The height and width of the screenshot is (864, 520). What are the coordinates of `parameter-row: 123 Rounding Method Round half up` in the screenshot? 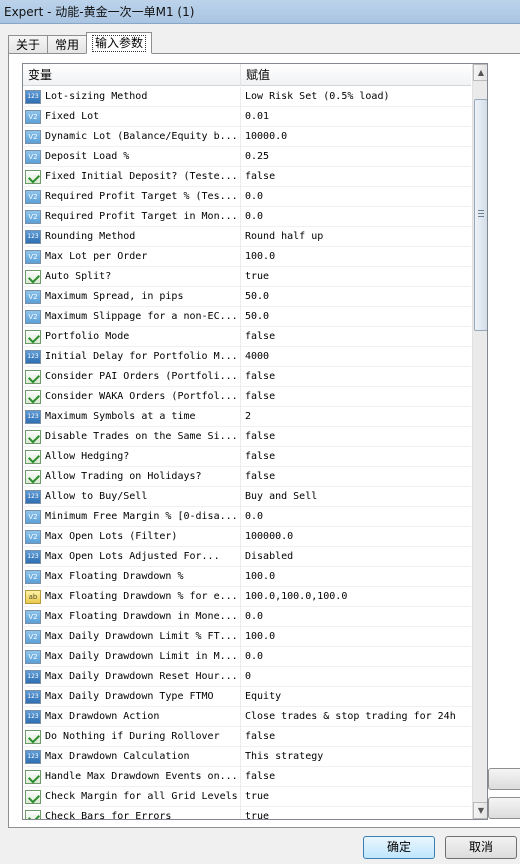 It's located at (247, 236).